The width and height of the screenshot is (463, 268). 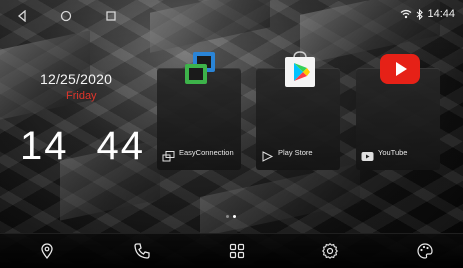 I want to click on easyconnection-icon, so click(x=201, y=70).